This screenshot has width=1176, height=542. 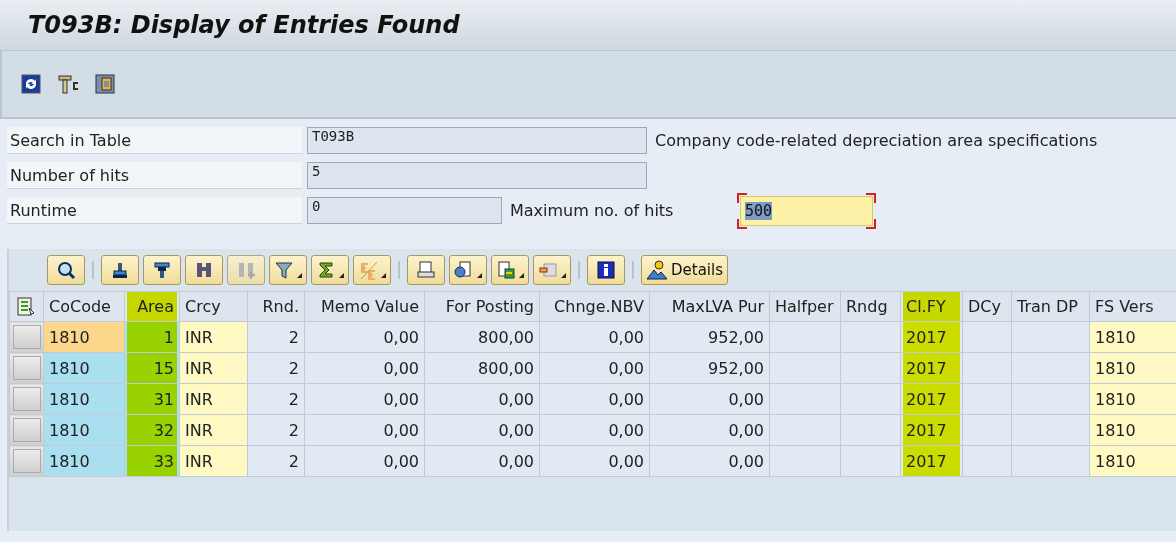 I want to click on filter-button, so click(x=288, y=270).